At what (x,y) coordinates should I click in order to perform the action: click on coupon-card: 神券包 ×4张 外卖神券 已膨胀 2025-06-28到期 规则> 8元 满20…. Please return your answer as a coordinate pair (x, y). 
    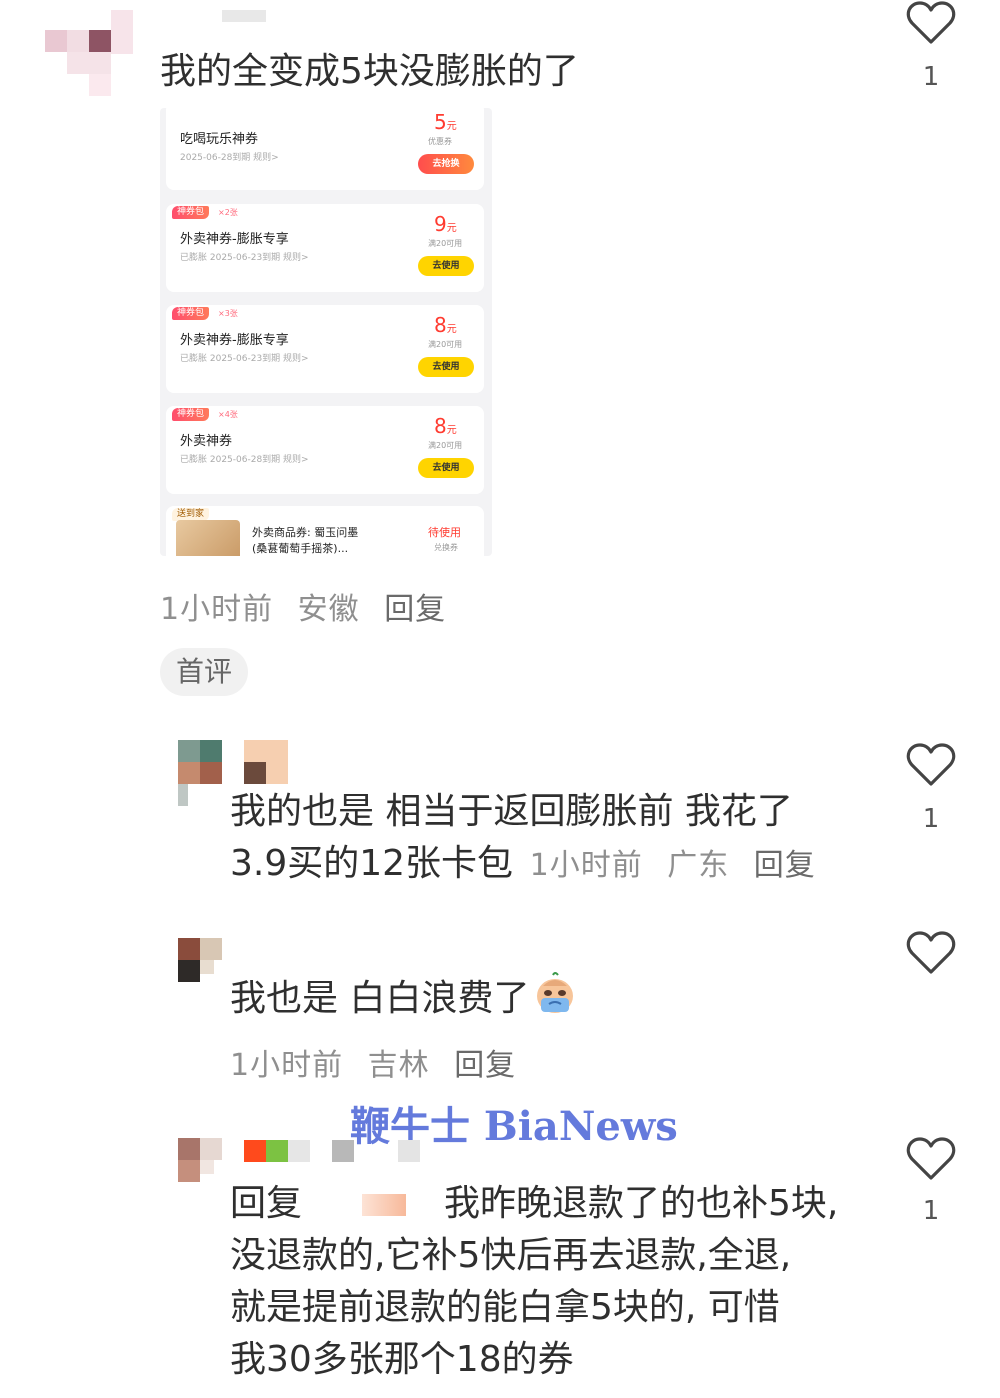
    Looking at the image, I should click on (325, 450).